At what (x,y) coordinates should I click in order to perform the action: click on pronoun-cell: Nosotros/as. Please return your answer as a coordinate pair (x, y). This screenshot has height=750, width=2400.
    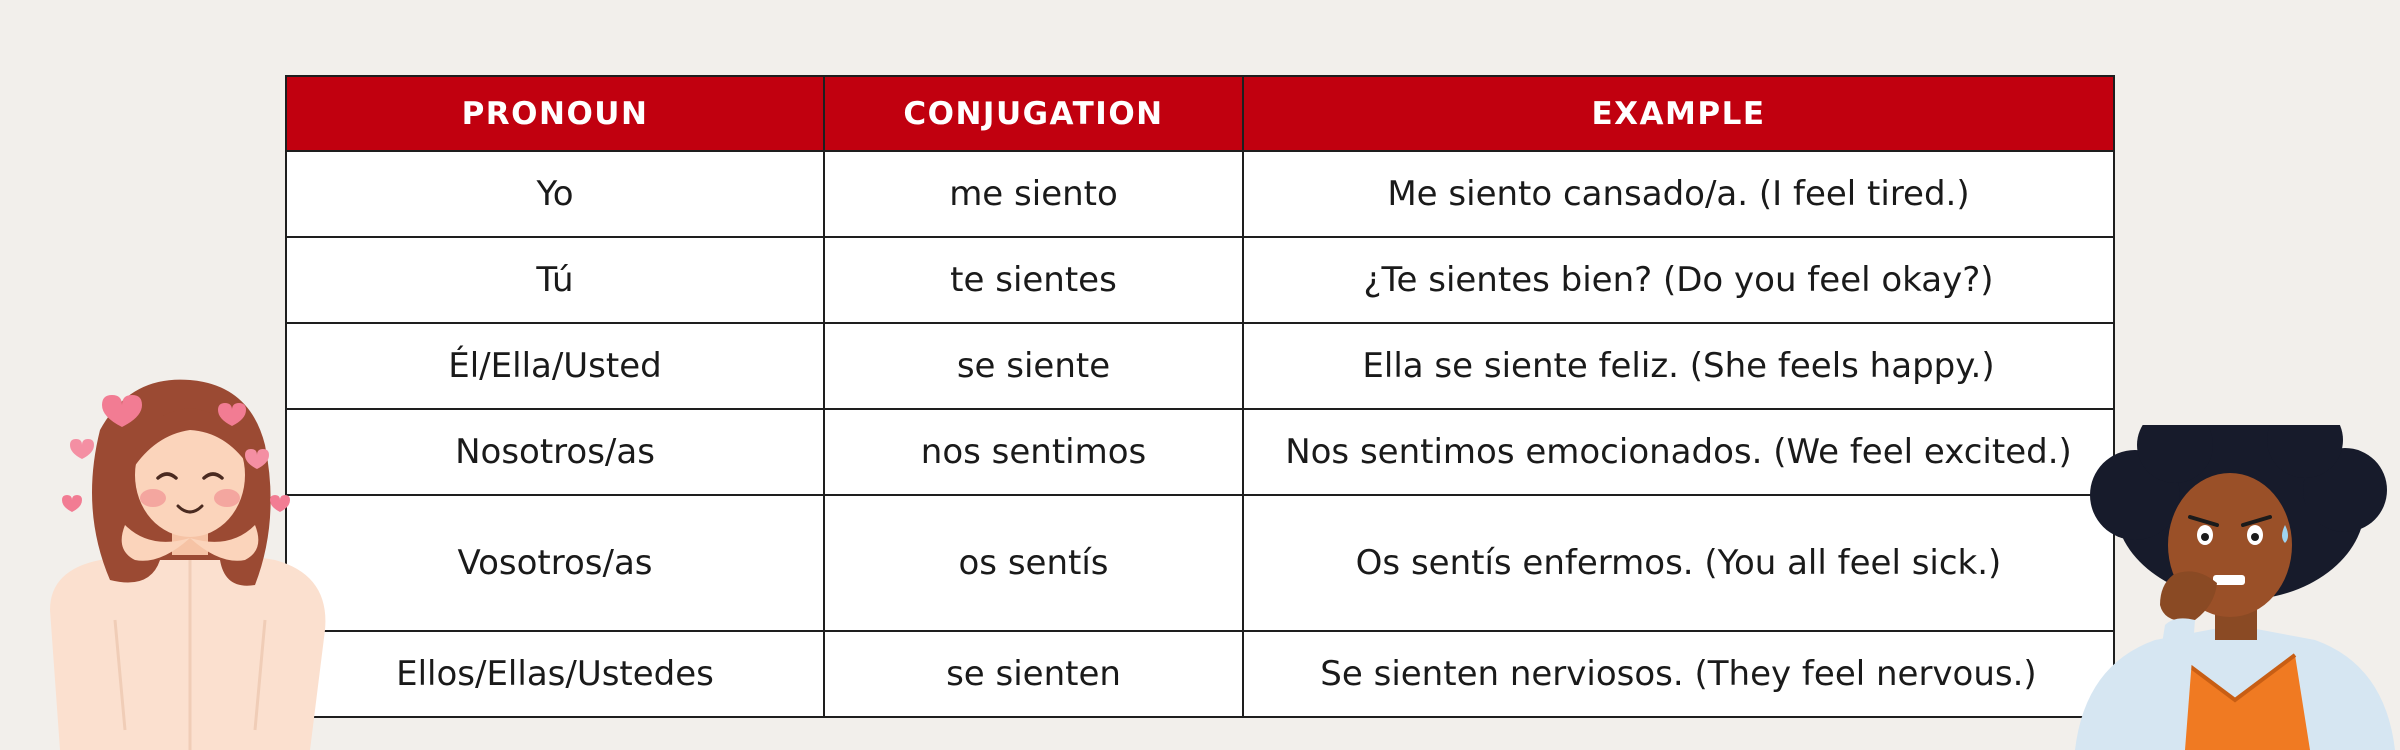
    Looking at the image, I should click on (555, 452).